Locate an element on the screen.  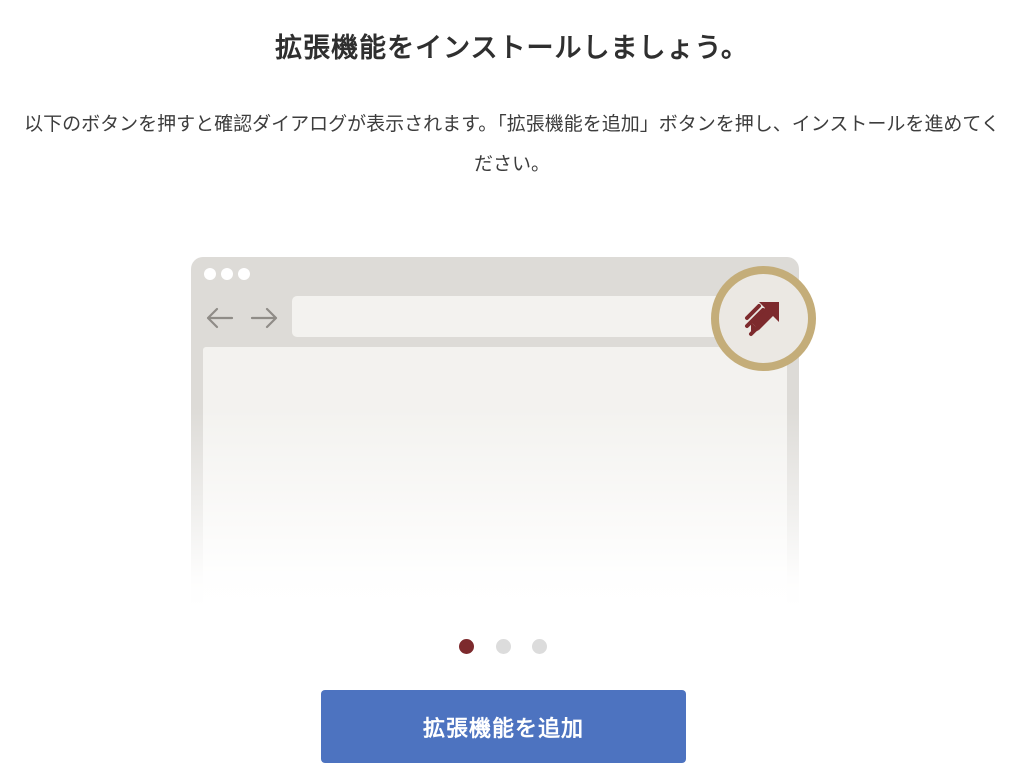
arrow-left-icon is located at coordinates (220, 318).